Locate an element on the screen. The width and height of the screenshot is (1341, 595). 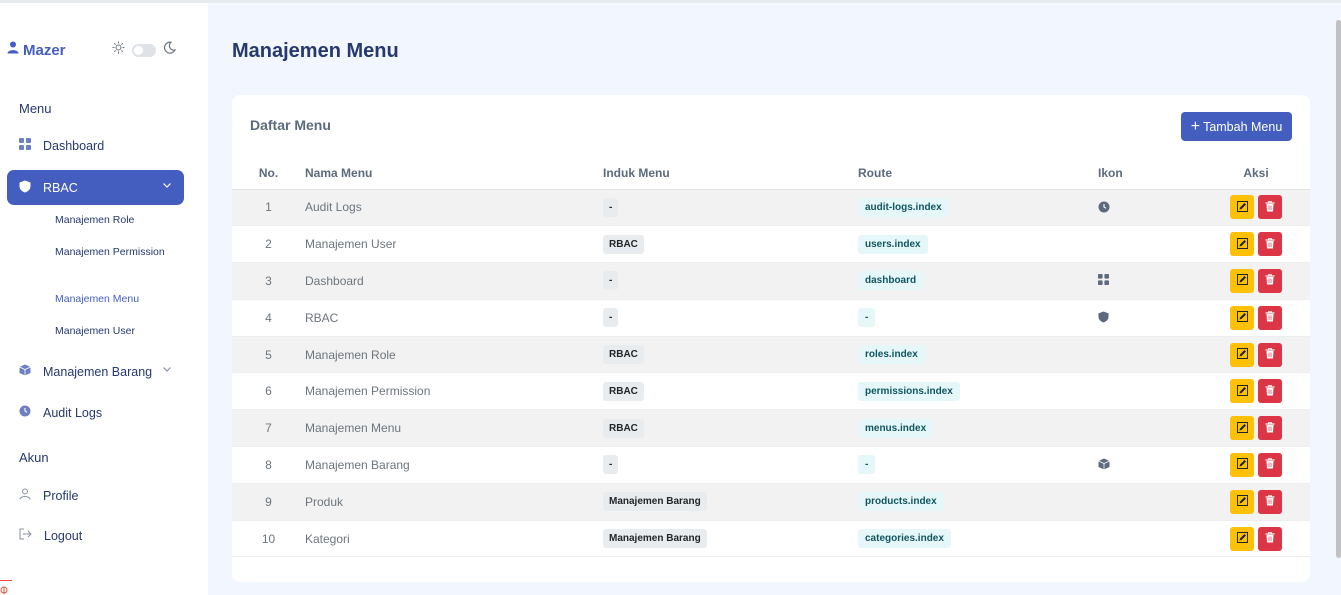
sidebar-item-audit-logs: Audit Logs is located at coordinates (95, 412).